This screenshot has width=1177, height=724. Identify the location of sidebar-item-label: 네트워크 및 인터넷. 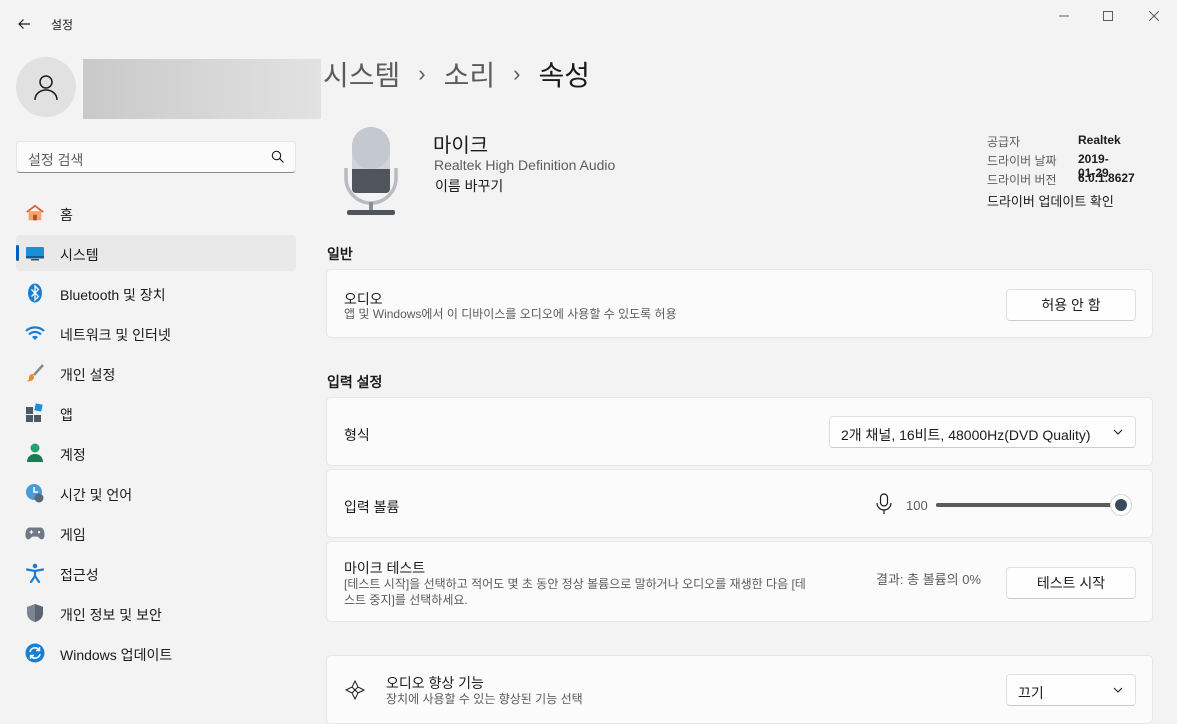
(115, 335).